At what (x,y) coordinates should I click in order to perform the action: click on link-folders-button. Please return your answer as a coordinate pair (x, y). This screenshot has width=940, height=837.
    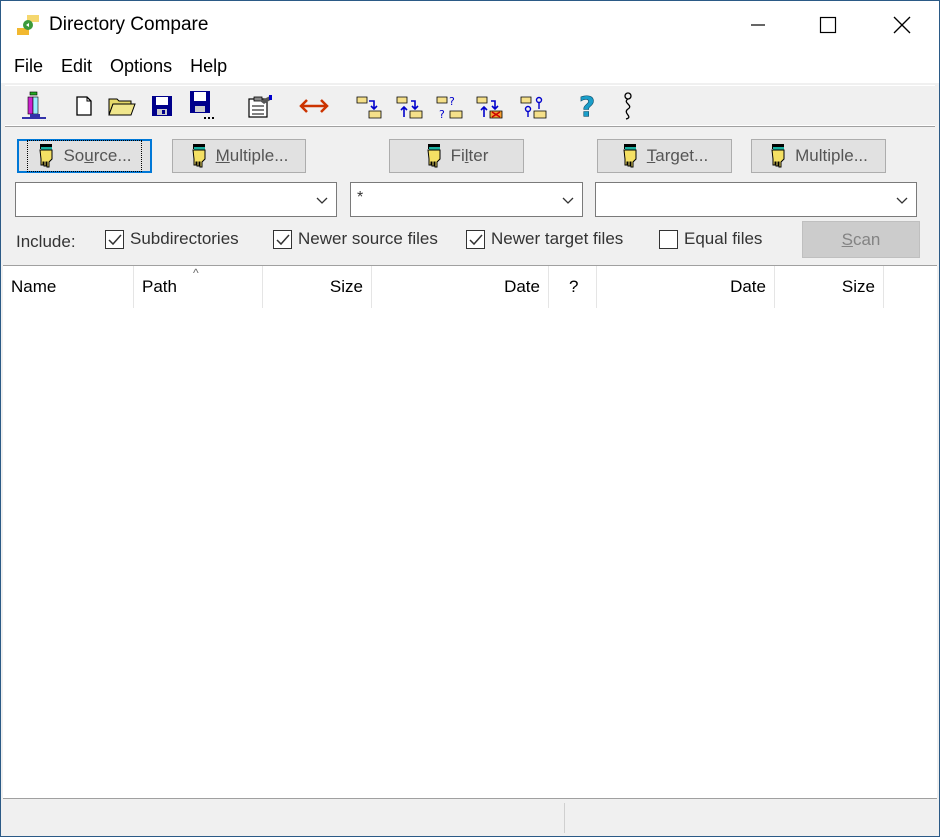
    Looking at the image, I should click on (534, 106).